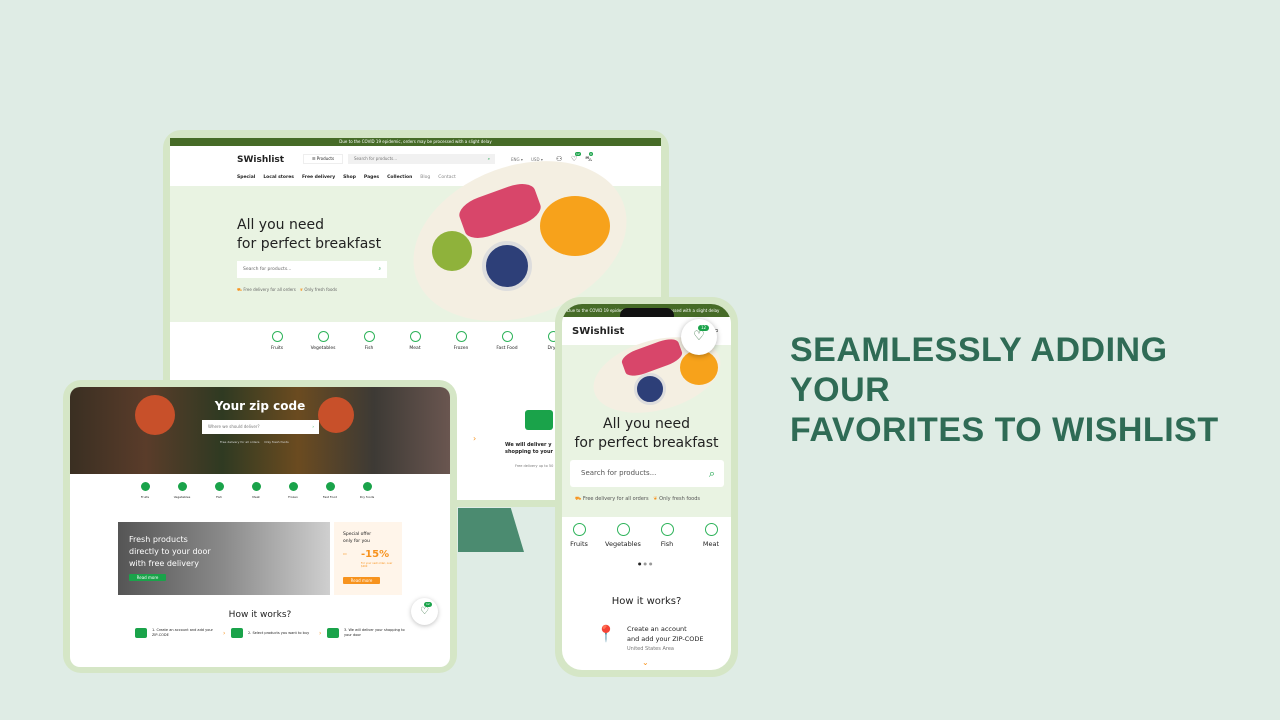 This screenshot has height=720, width=1280. I want to click on feature-free-delivery: Free delivery for all orders, so click(269, 289).